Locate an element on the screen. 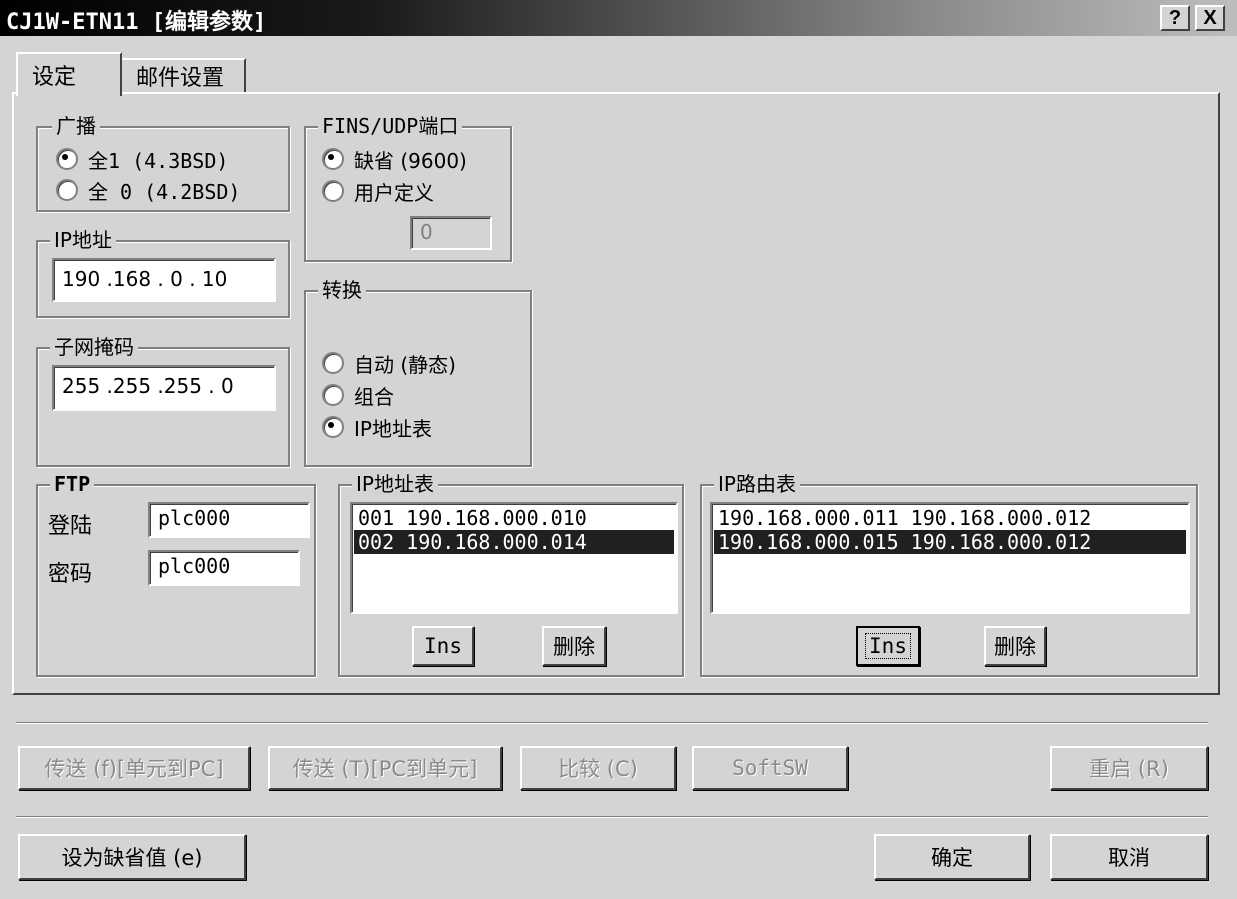 This screenshot has width=1237, height=899. ip-route-title: IP路由表 is located at coordinates (757, 484).